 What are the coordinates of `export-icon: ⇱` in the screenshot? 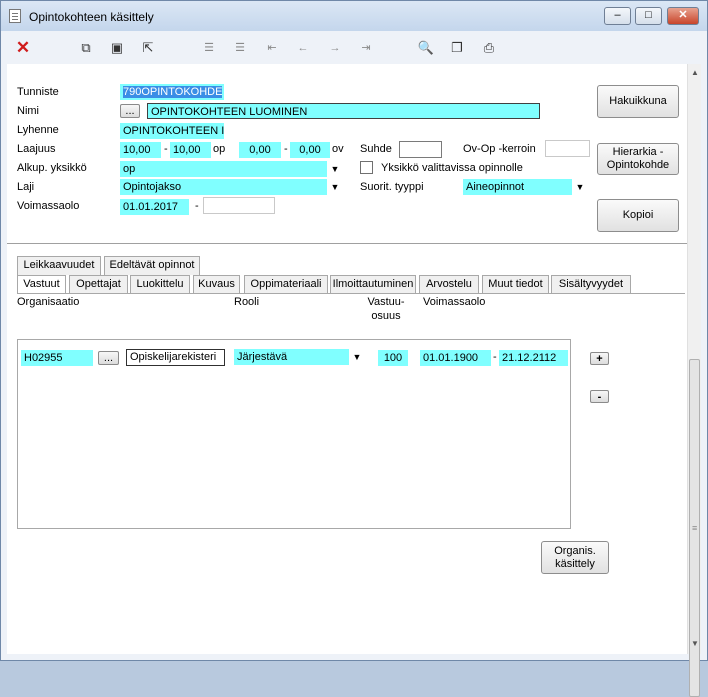 It's located at (148, 48).